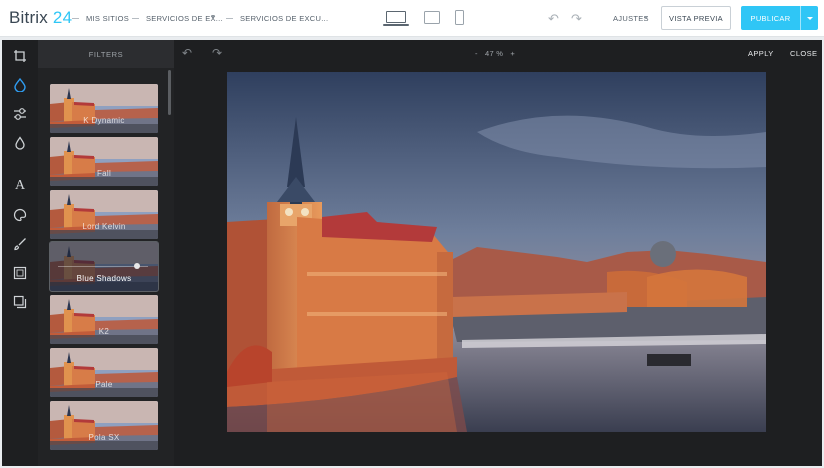  I want to click on logo-text: Bitrix, so click(28, 17).